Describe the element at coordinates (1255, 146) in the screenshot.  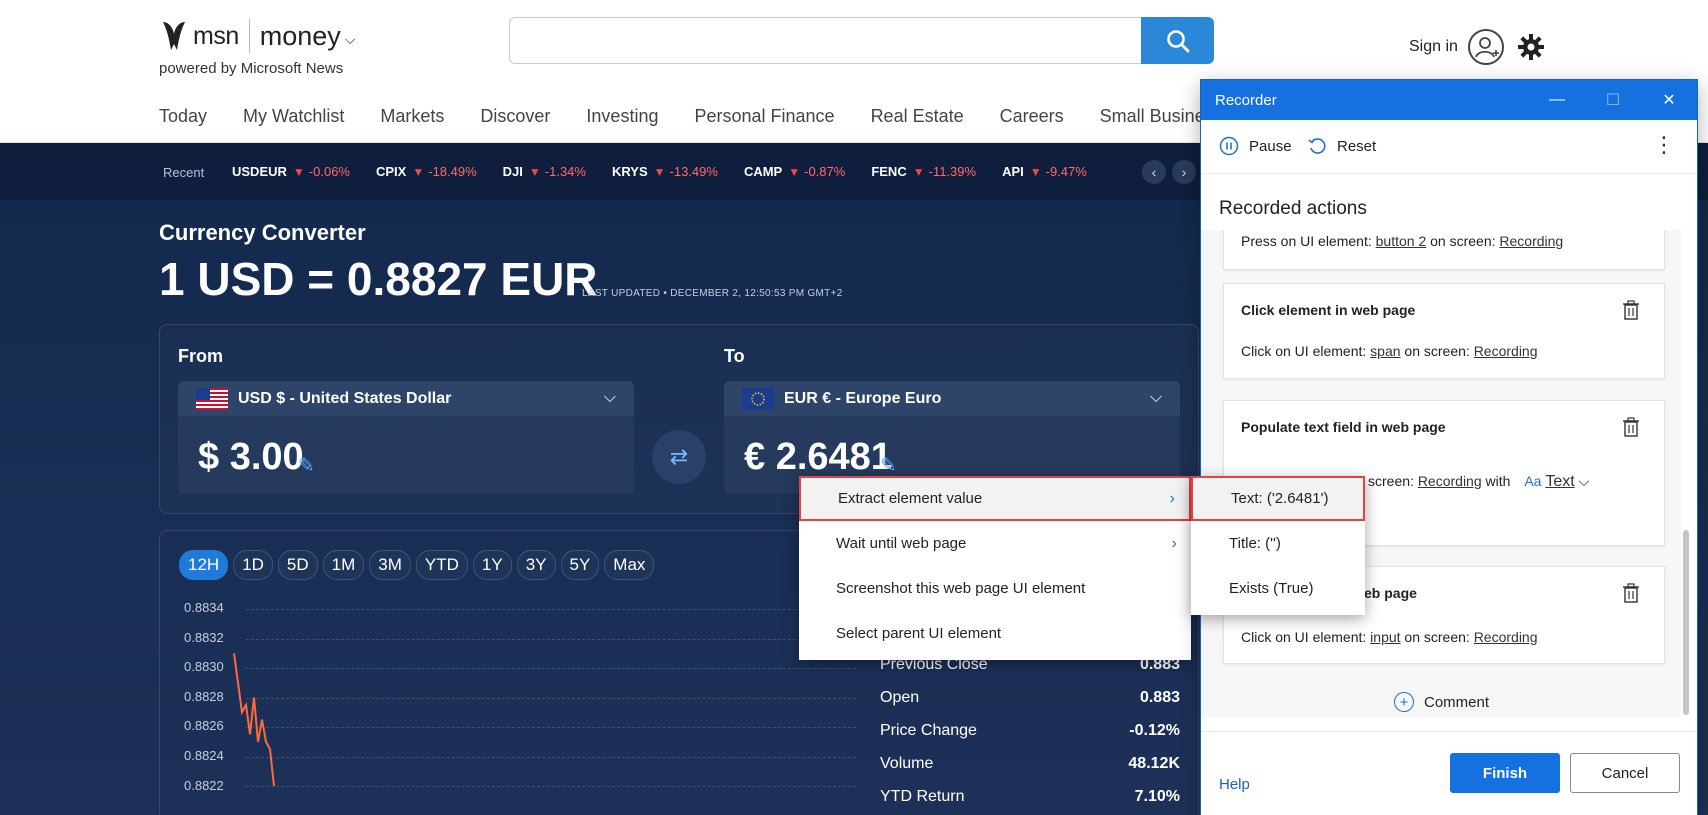
I see `pause-button: Pause` at that location.